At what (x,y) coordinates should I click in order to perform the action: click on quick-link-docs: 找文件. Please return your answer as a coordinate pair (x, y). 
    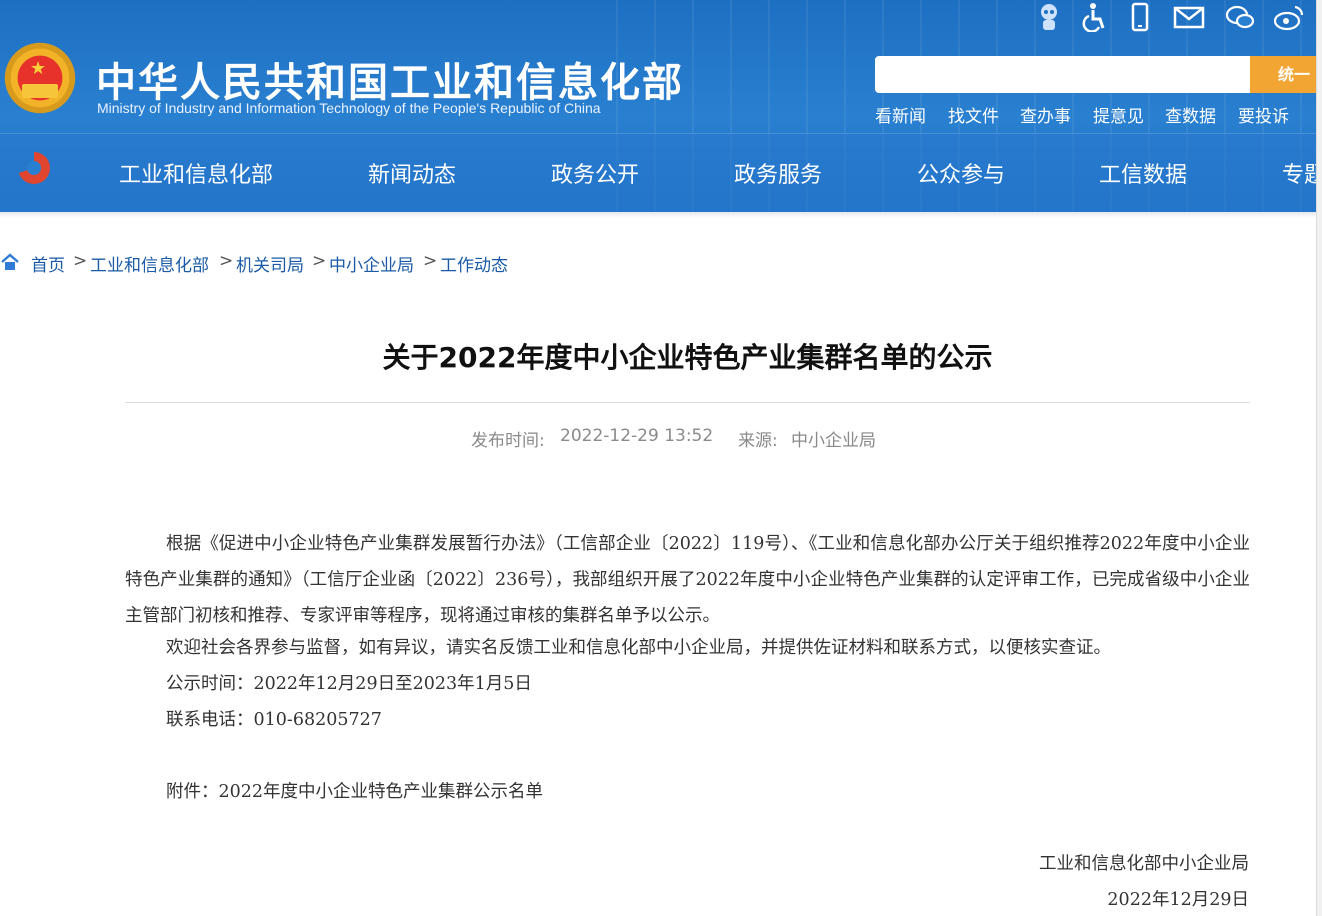
    Looking at the image, I should click on (973, 114).